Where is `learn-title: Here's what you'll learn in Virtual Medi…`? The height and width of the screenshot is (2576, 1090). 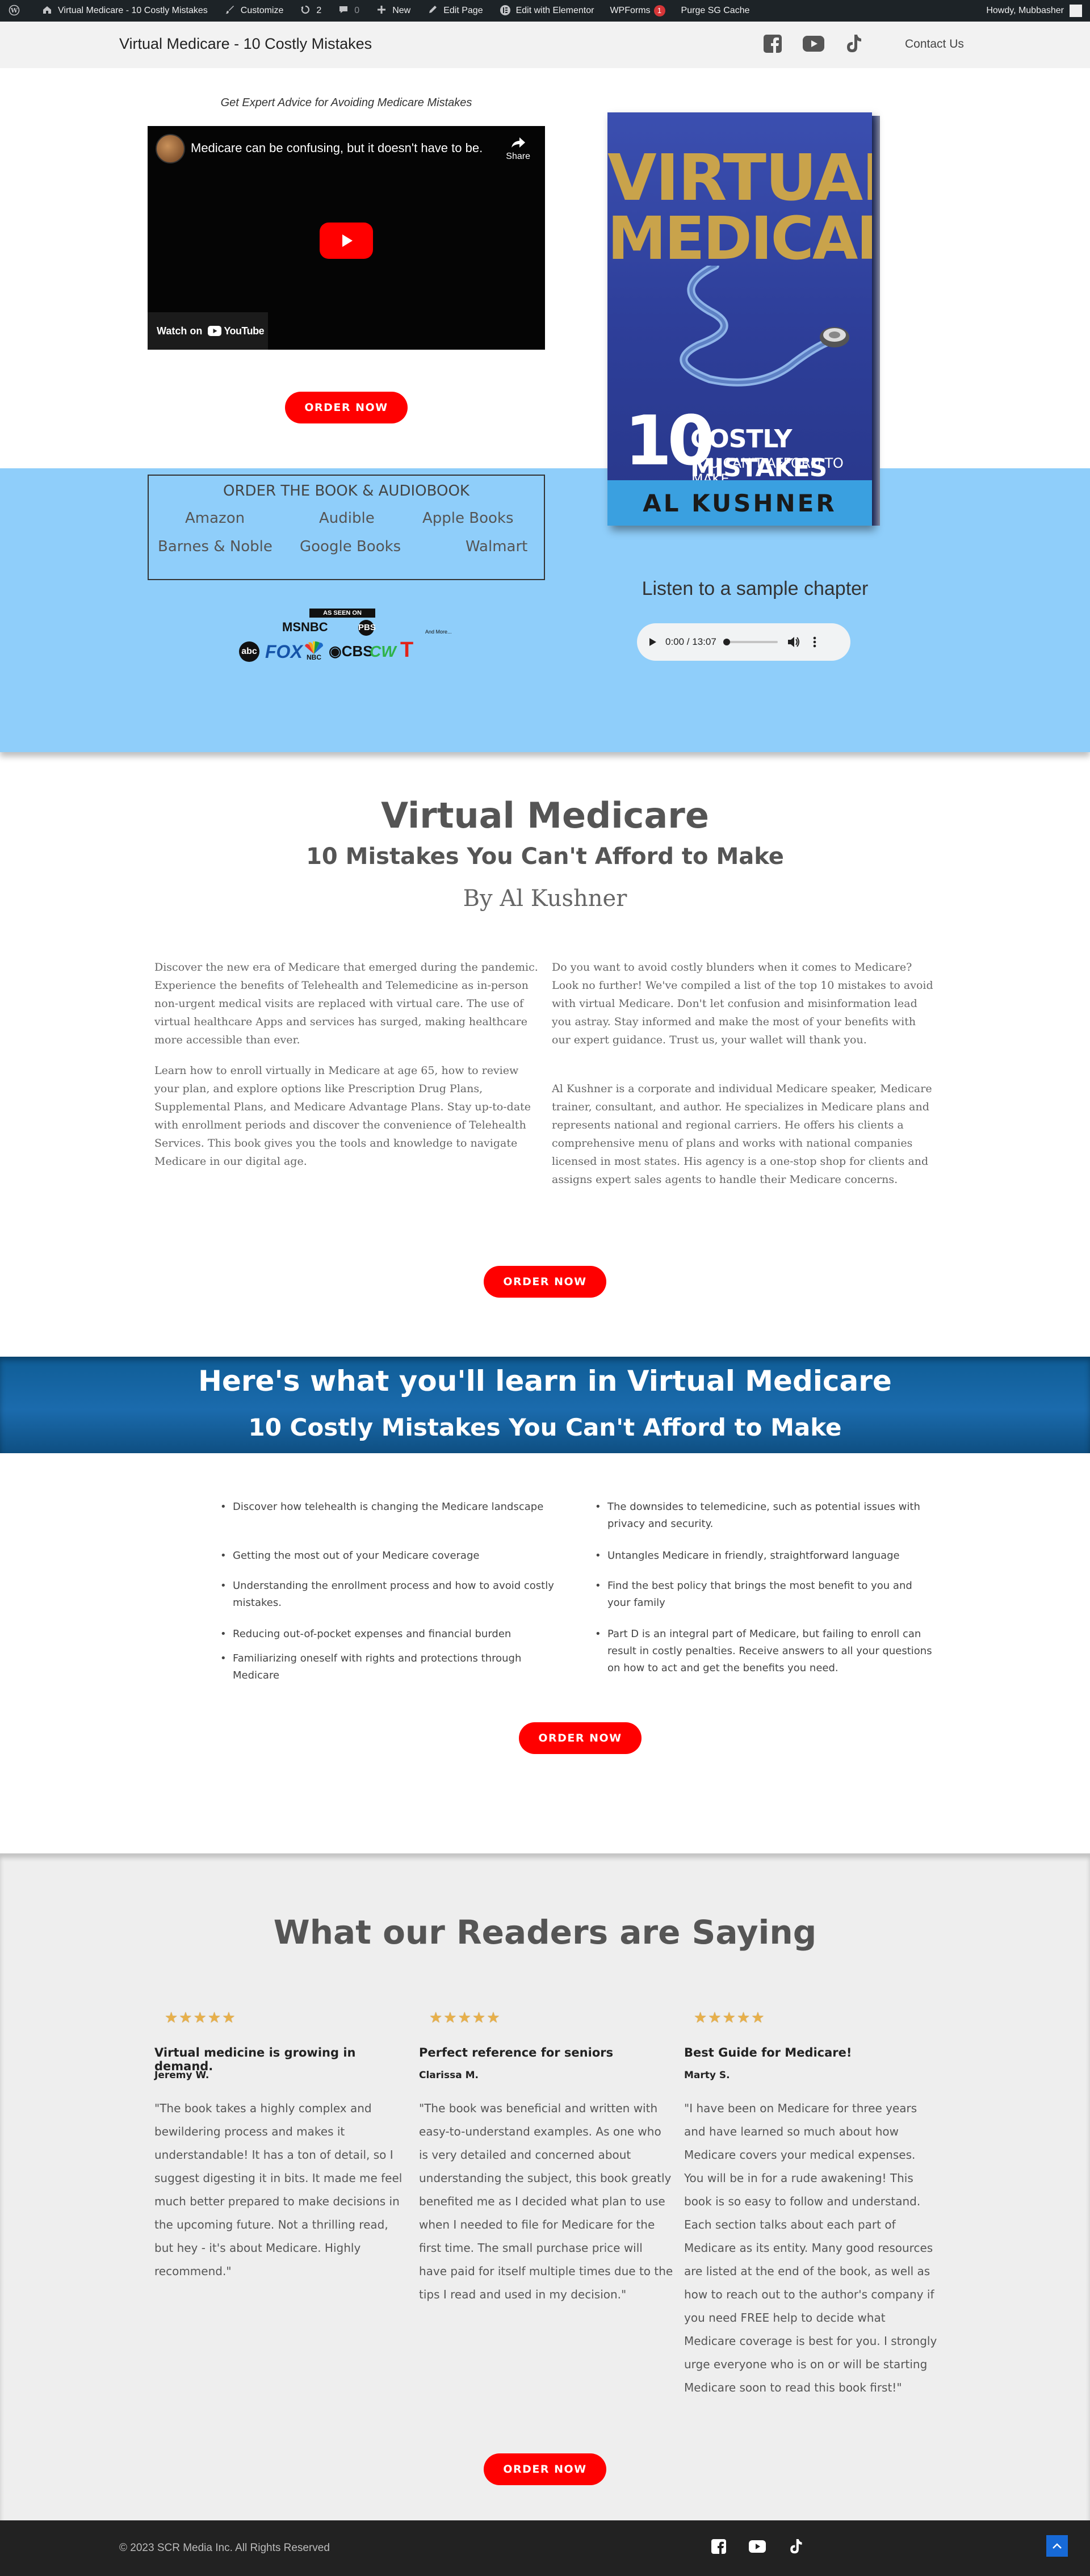
learn-title: Here's what you'll learn in Virtual Medi… is located at coordinates (545, 1382).